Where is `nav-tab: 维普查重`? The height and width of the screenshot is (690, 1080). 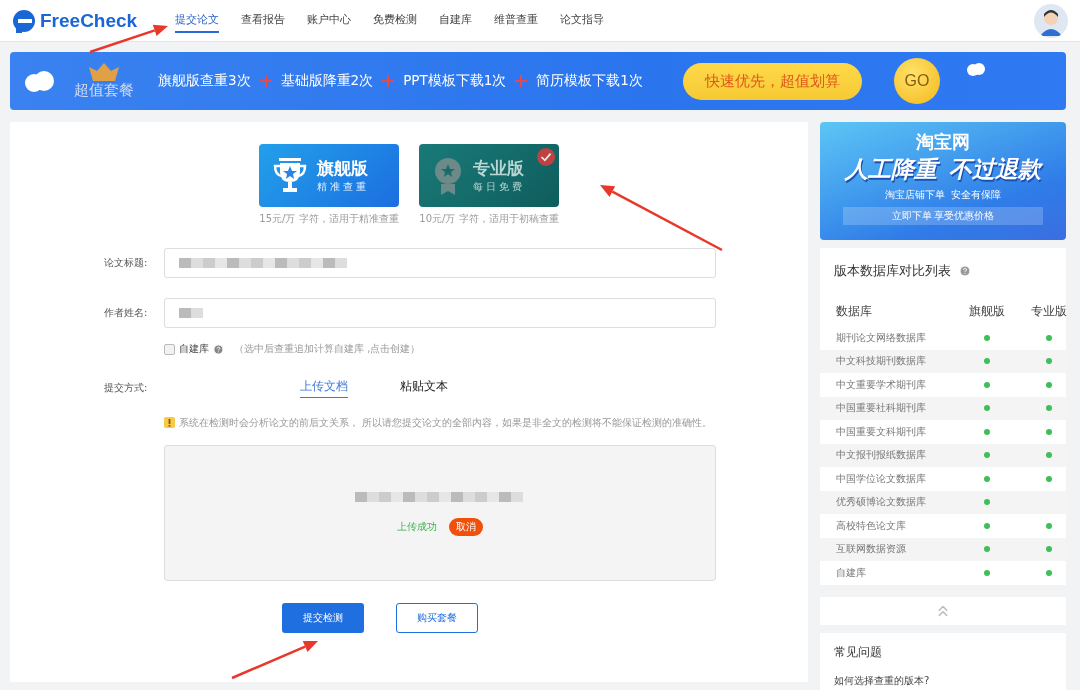
nav-tab: 维普查重 is located at coordinates (516, 20).